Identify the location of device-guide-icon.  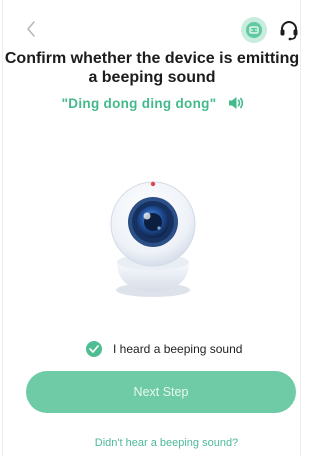
(254, 30).